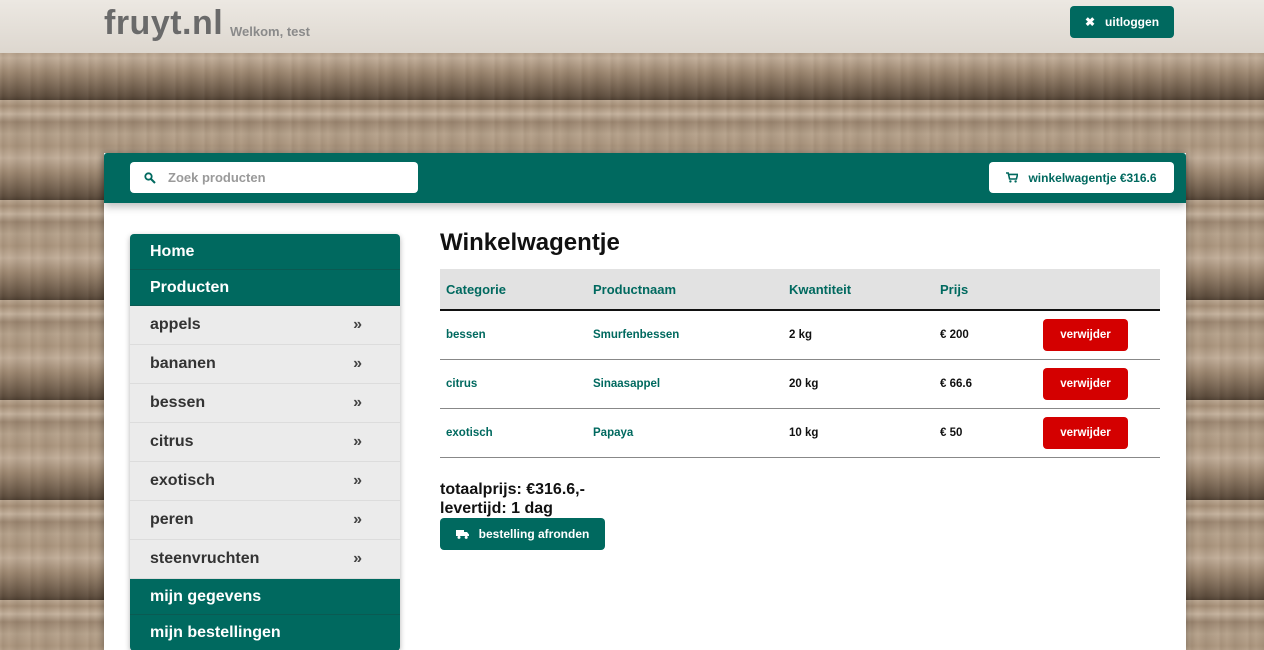 Image resolution: width=1264 pixels, height=650 pixels. What do you see at coordinates (685, 335) in the screenshot?
I see `cell-product: Smurfenbessen` at bounding box center [685, 335].